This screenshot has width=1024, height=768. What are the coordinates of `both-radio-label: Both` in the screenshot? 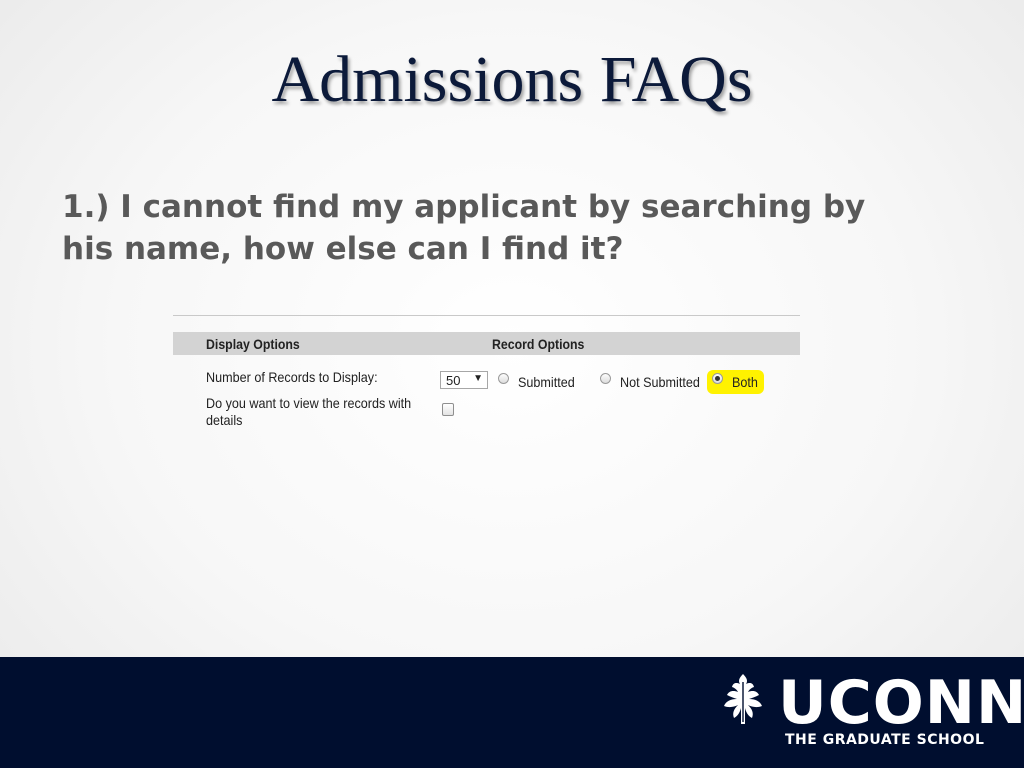 It's located at (745, 382).